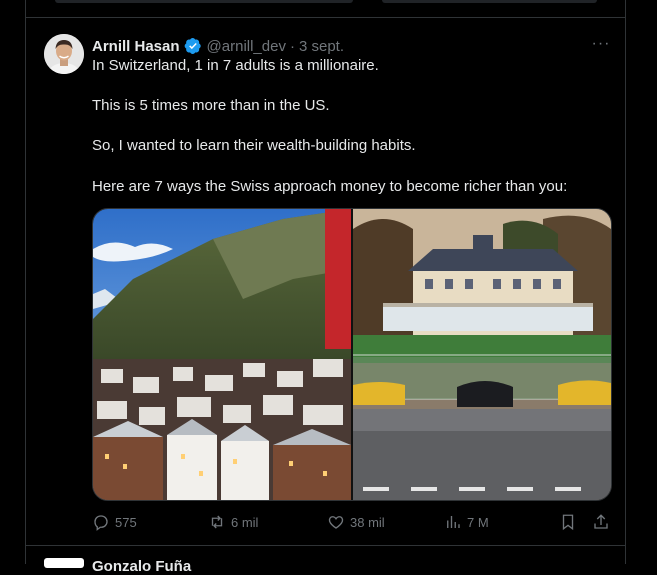  I want to click on more-options-icon: ···, so click(601, 44).